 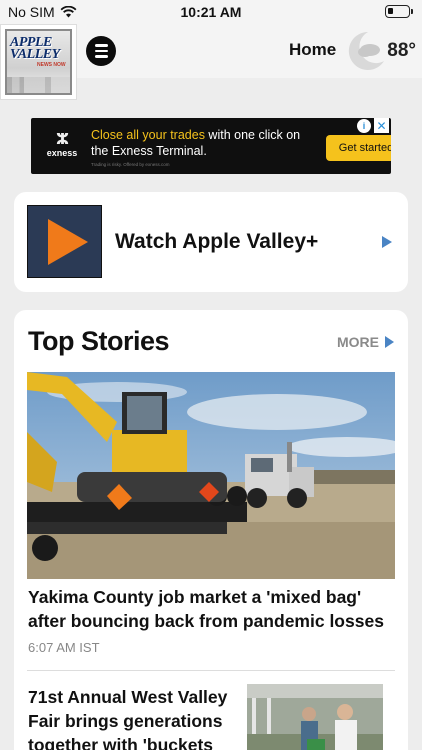 I want to click on ad-brand-name: exness, so click(x=62, y=153).